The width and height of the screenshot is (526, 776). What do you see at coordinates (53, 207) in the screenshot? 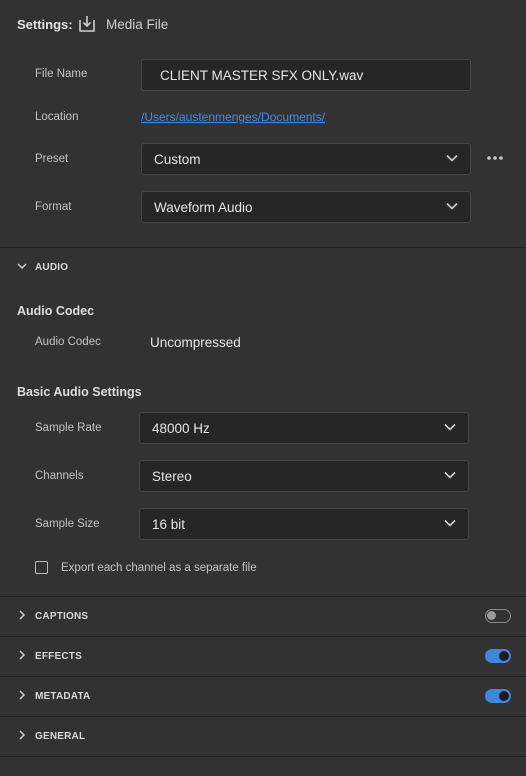
I see `format-label: Format` at bounding box center [53, 207].